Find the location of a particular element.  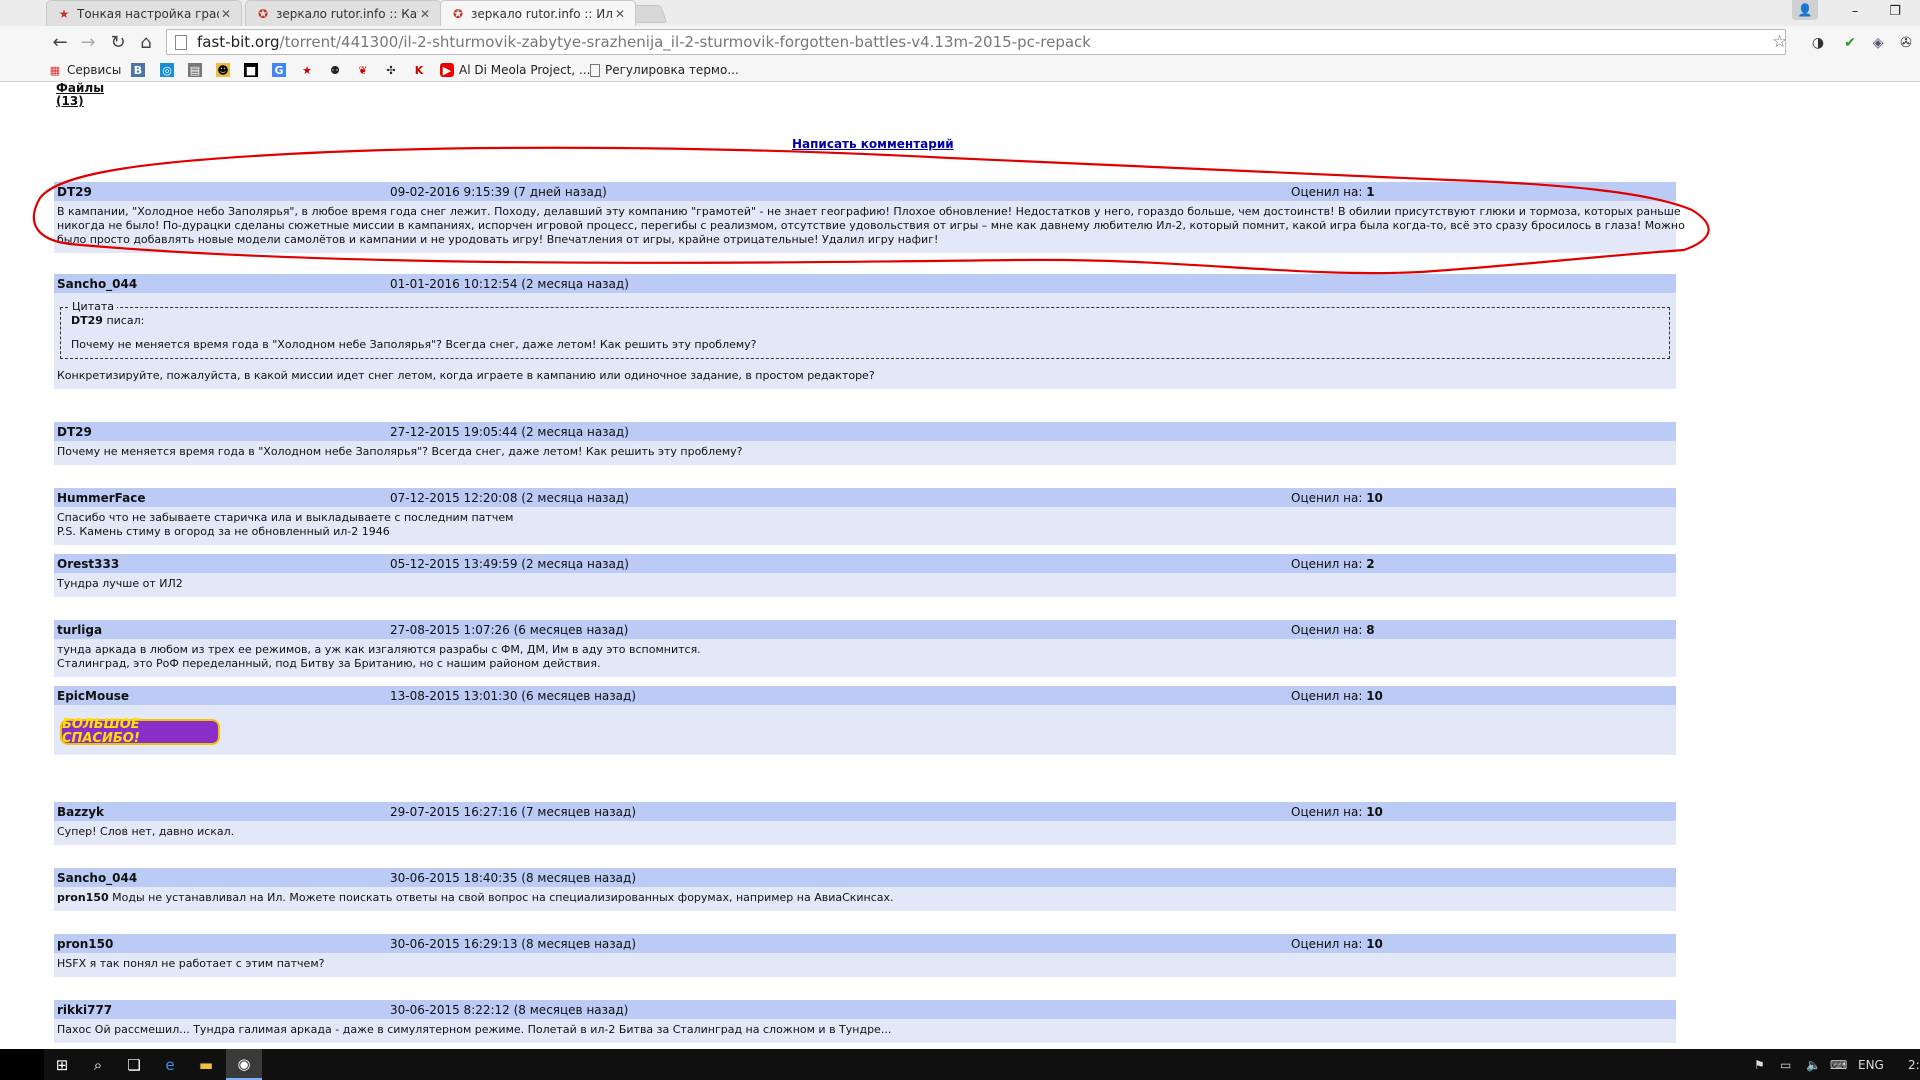

edge-icon: e is located at coordinates (170, 1064).